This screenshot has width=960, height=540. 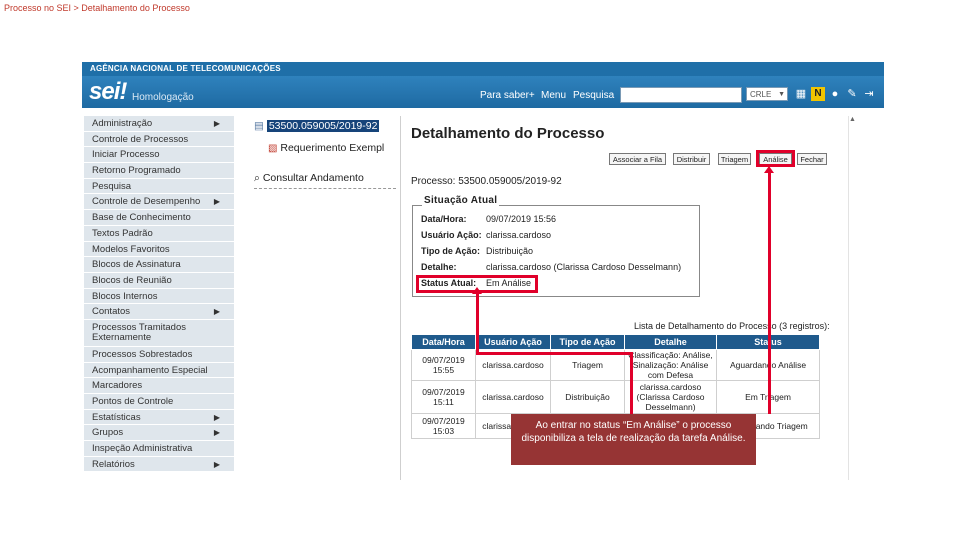 What do you see at coordinates (159, 402) in the screenshot?
I see `sidebar-item-pontos-controle: Pontos de Controle` at bounding box center [159, 402].